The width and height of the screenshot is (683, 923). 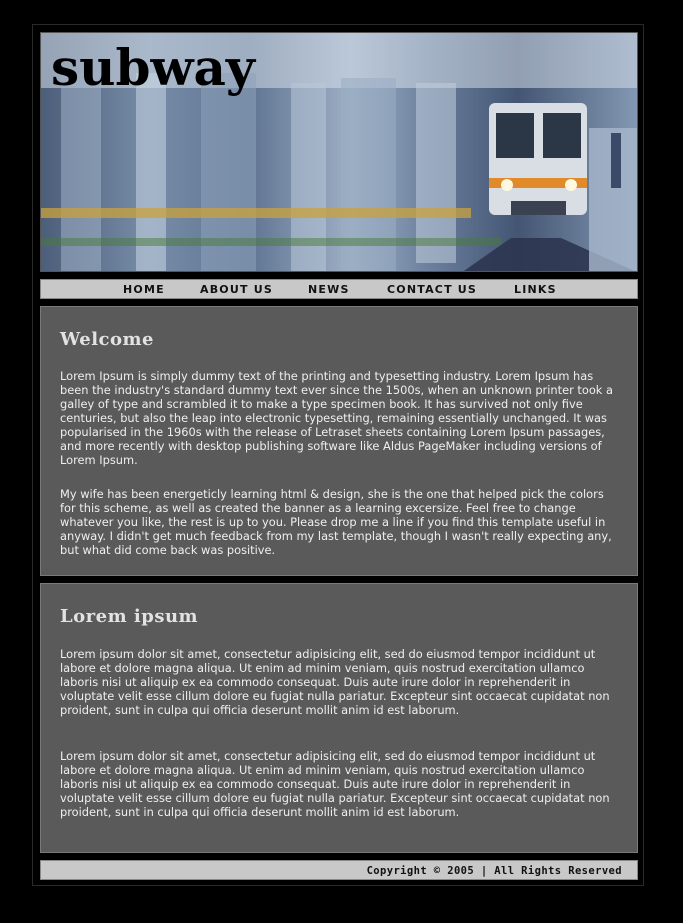 What do you see at coordinates (432, 289) in the screenshot?
I see `nav-contact-us-link: CONTACT US` at bounding box center [432, 289].